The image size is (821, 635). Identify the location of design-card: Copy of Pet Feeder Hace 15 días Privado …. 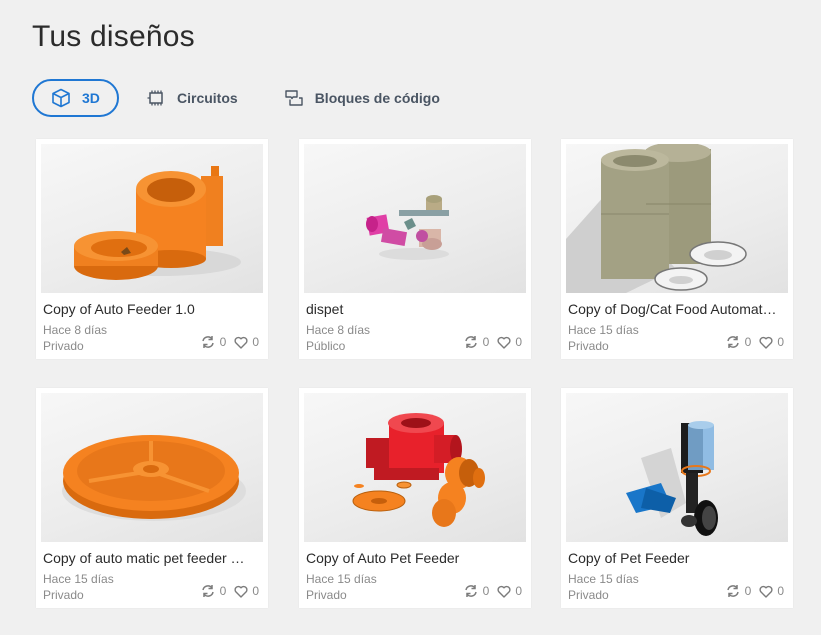
(677, 498).